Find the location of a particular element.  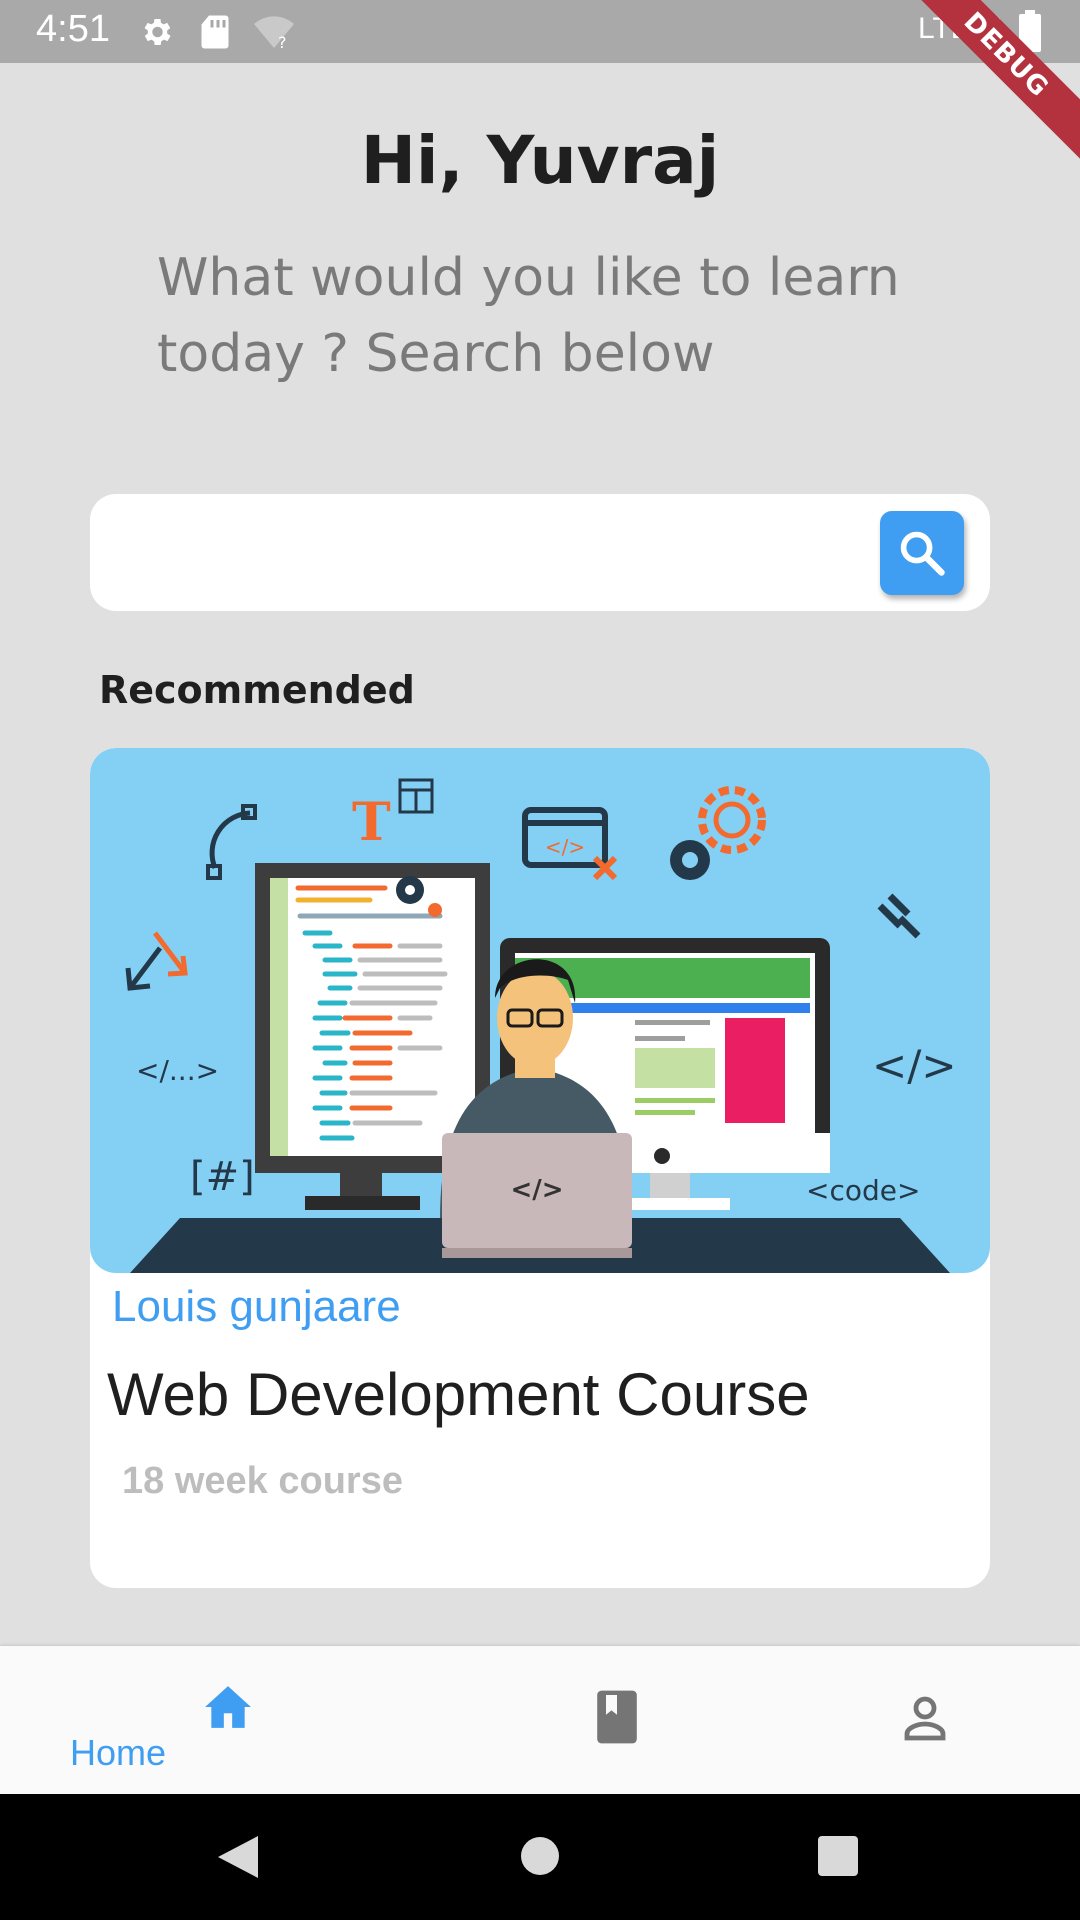

wifi-unknown-icon: ? is located at coordinates (274, 34).